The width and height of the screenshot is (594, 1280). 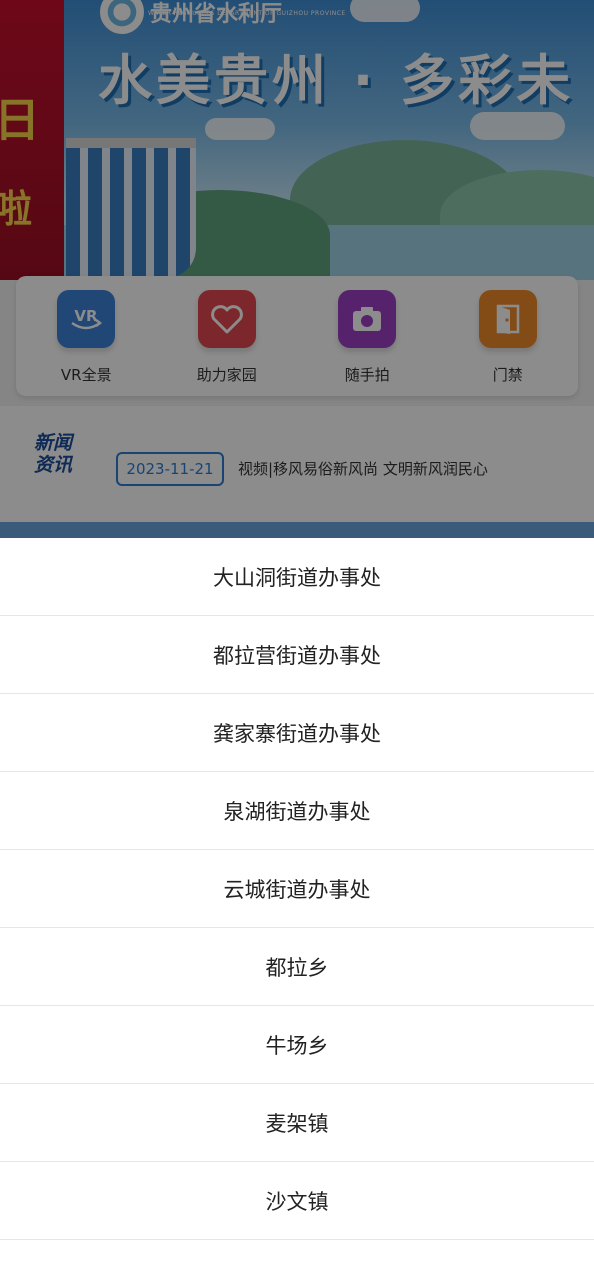 What do you see at coordinates (297, 967) in the screenshot?
I see `picker-option: 都拉乡` at bounding box center [297, 967].